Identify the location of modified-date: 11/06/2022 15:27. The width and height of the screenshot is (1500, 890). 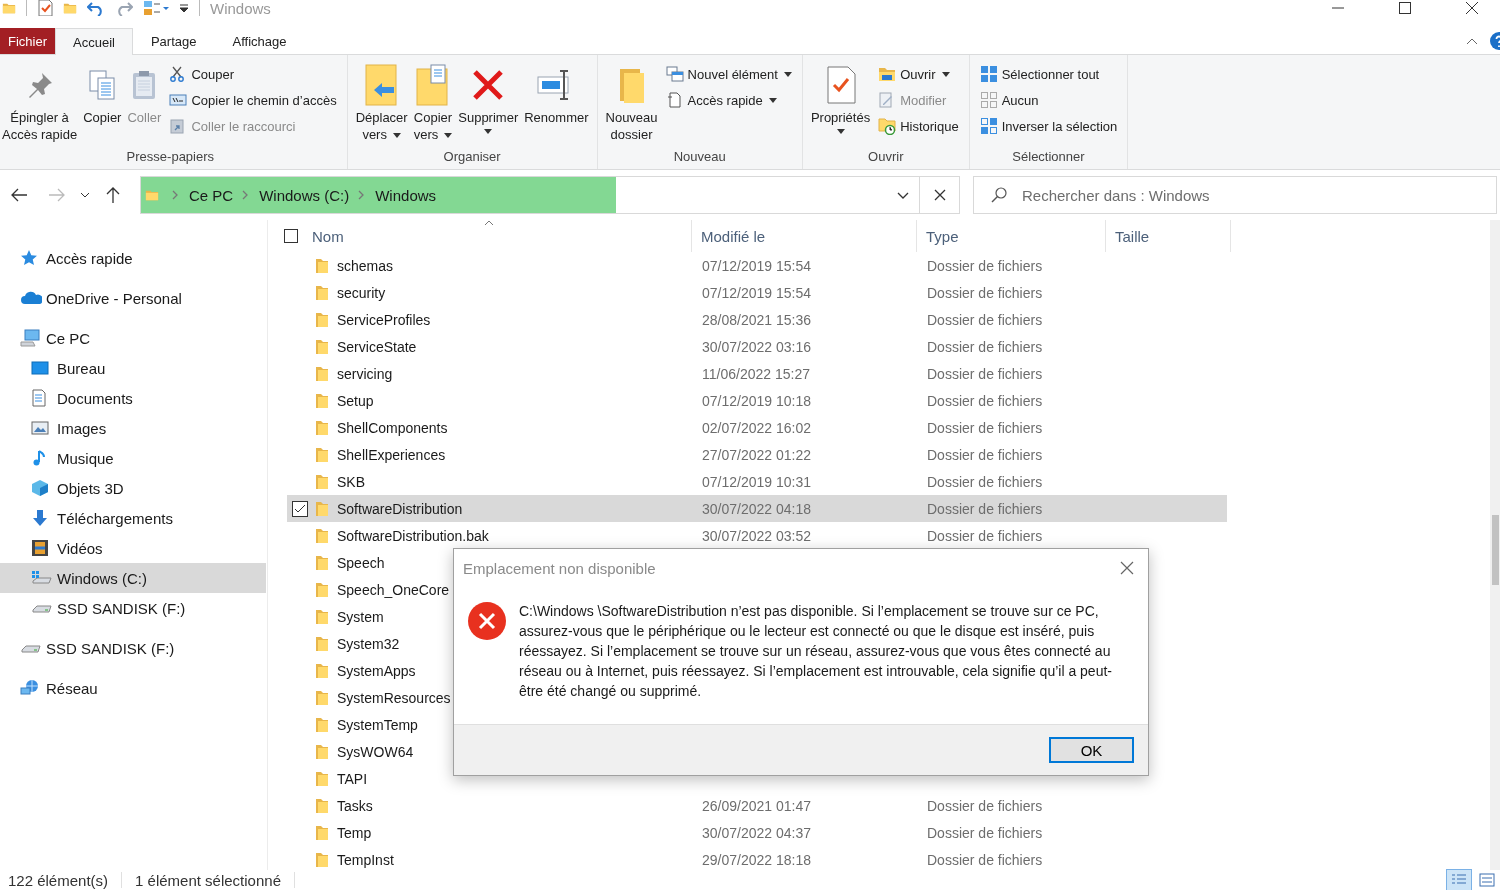
(756, 373).